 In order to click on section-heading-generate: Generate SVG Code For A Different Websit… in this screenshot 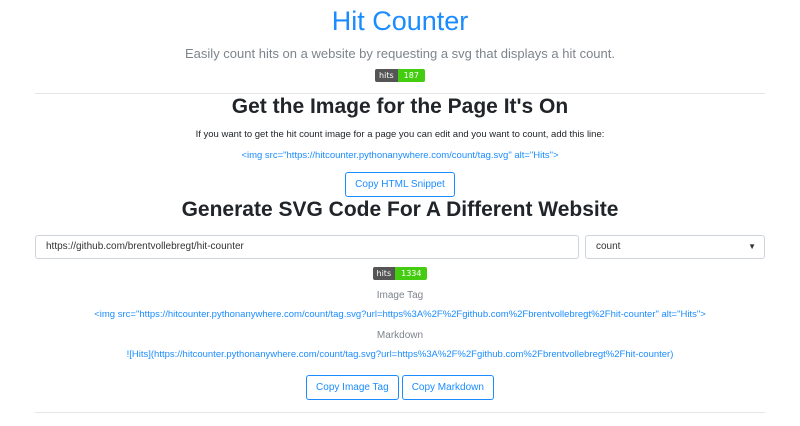, I will do `click(400, 209)`.